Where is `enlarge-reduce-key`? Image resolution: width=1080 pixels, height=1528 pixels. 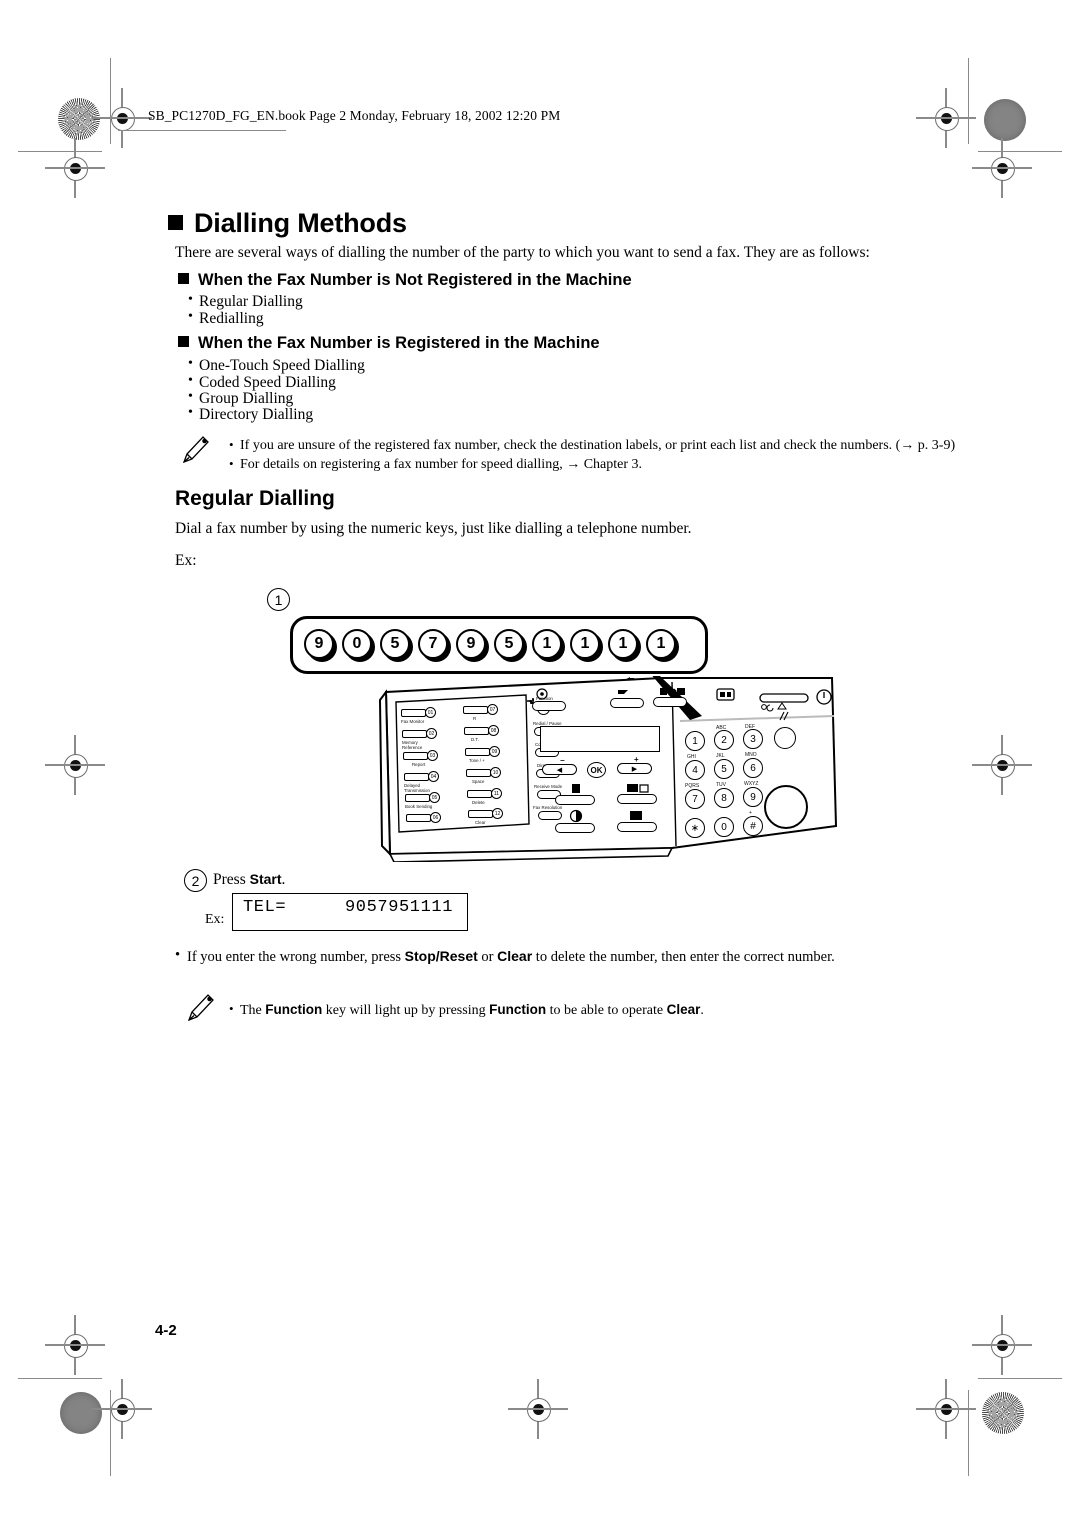
enlarge-reduce-key is located at coordinates (575, 800).